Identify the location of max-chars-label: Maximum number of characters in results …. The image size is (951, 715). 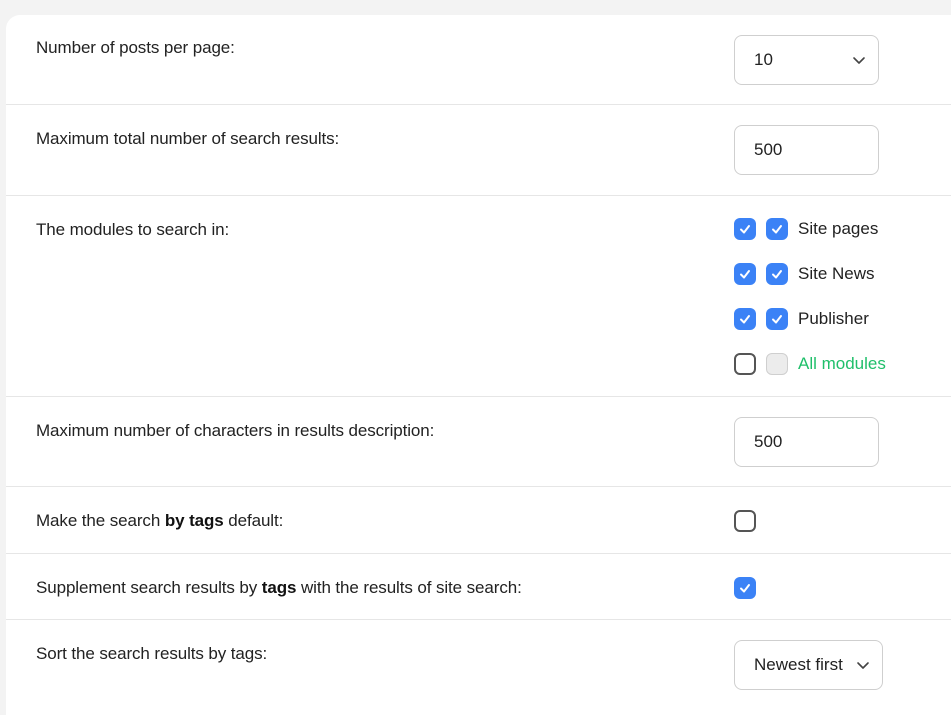
(235, 430).